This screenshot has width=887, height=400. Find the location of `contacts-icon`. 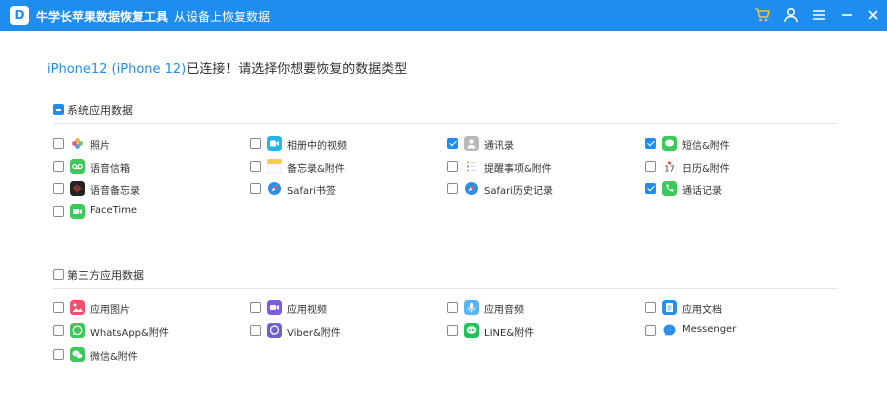

contacts-icon is located at coordinates (471, 143).